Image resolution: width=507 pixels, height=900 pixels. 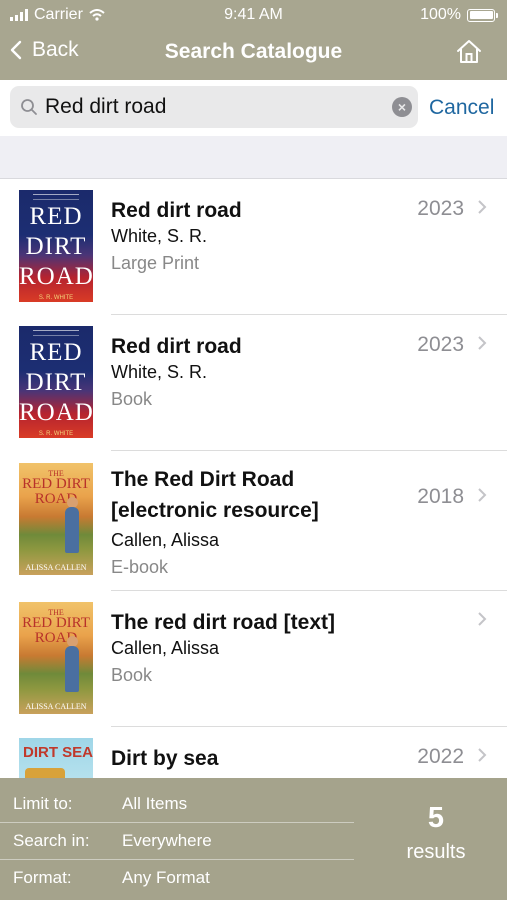 I want to click on filter-value: Everywhere, so click(x=167, y=840).